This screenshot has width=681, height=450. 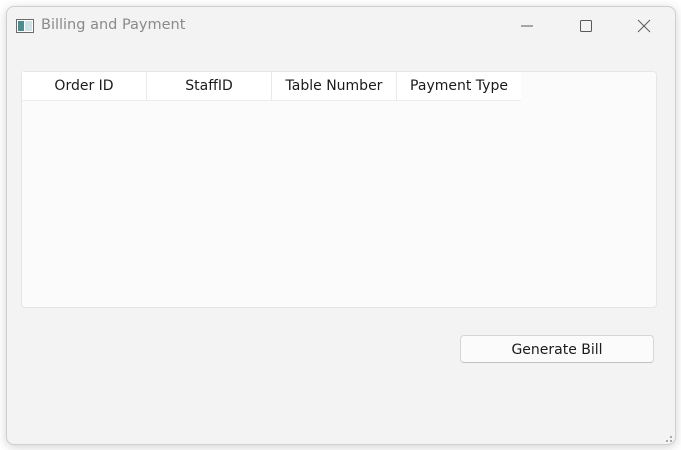 I want to click on app-window-icon, so click(x=25, y=25).